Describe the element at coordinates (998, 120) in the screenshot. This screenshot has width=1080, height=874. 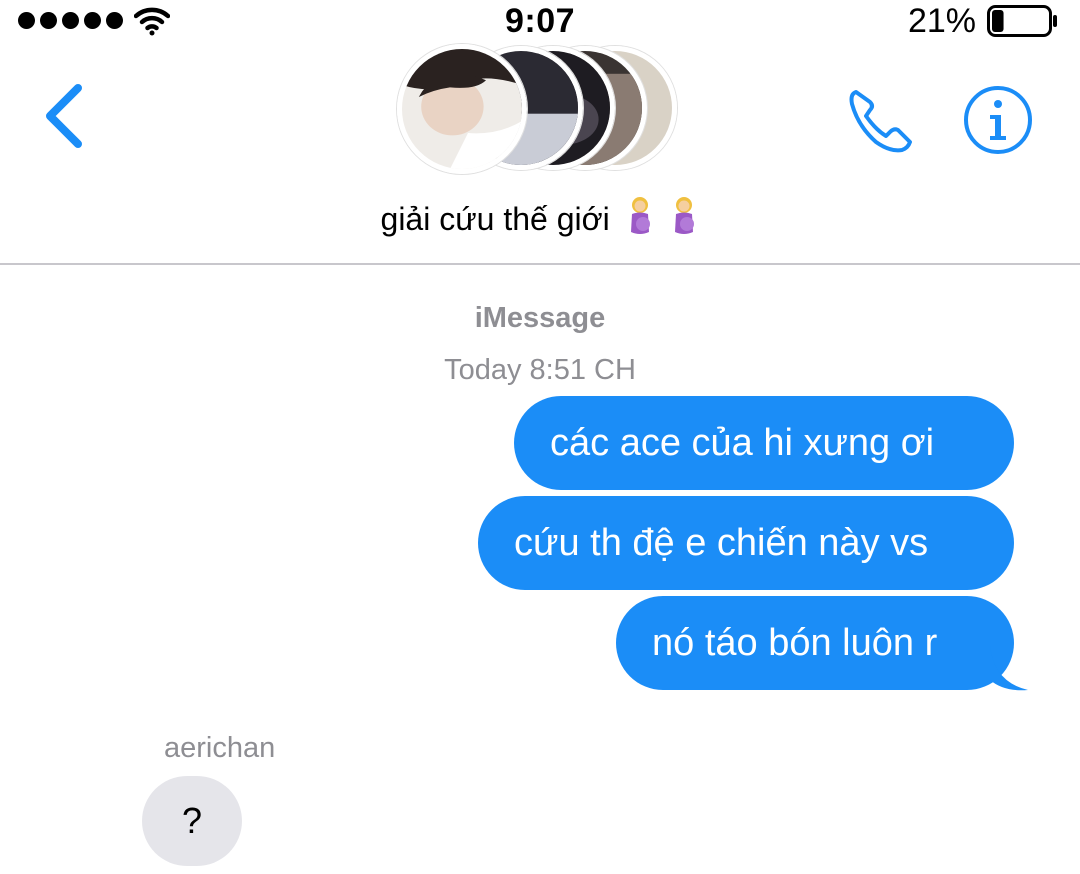
I see `info-icon` at that location.